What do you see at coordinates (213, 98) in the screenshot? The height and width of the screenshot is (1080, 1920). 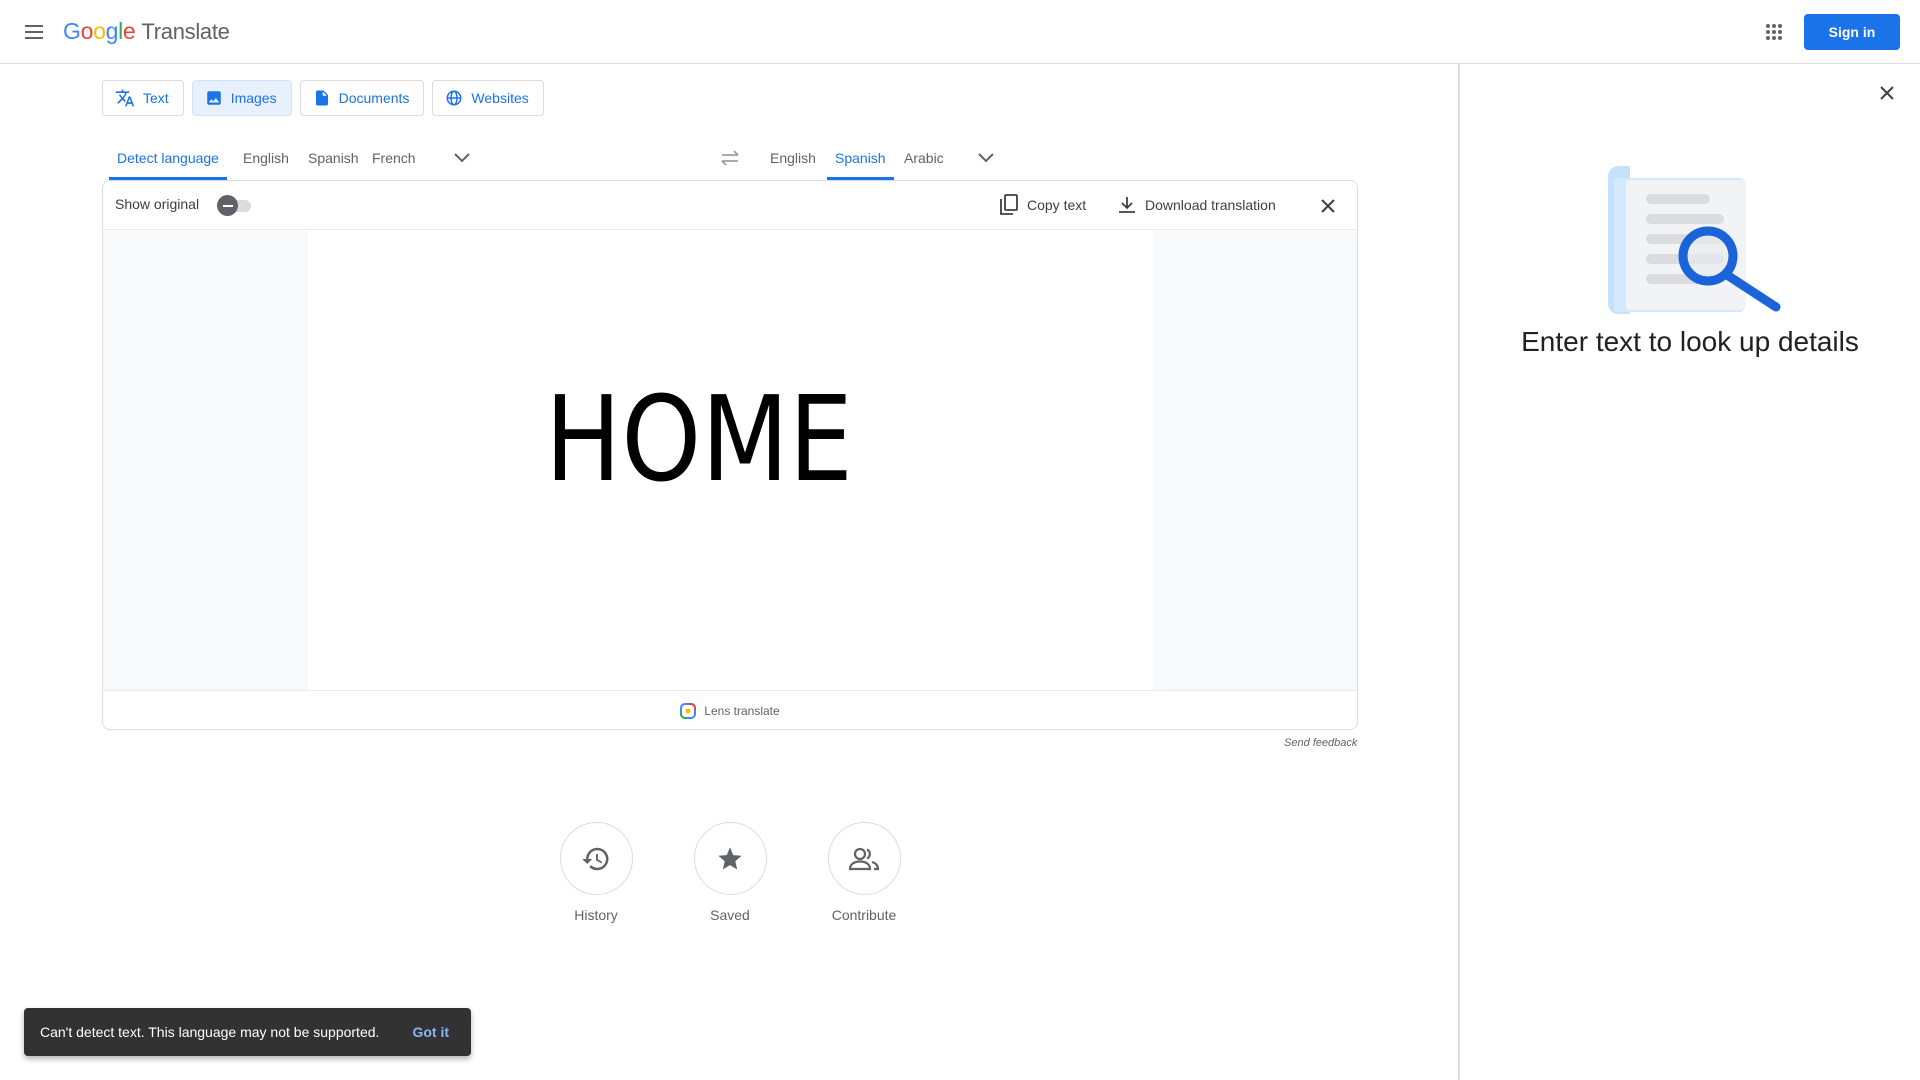 I see `image-icon` at bounding box center [213, 98].